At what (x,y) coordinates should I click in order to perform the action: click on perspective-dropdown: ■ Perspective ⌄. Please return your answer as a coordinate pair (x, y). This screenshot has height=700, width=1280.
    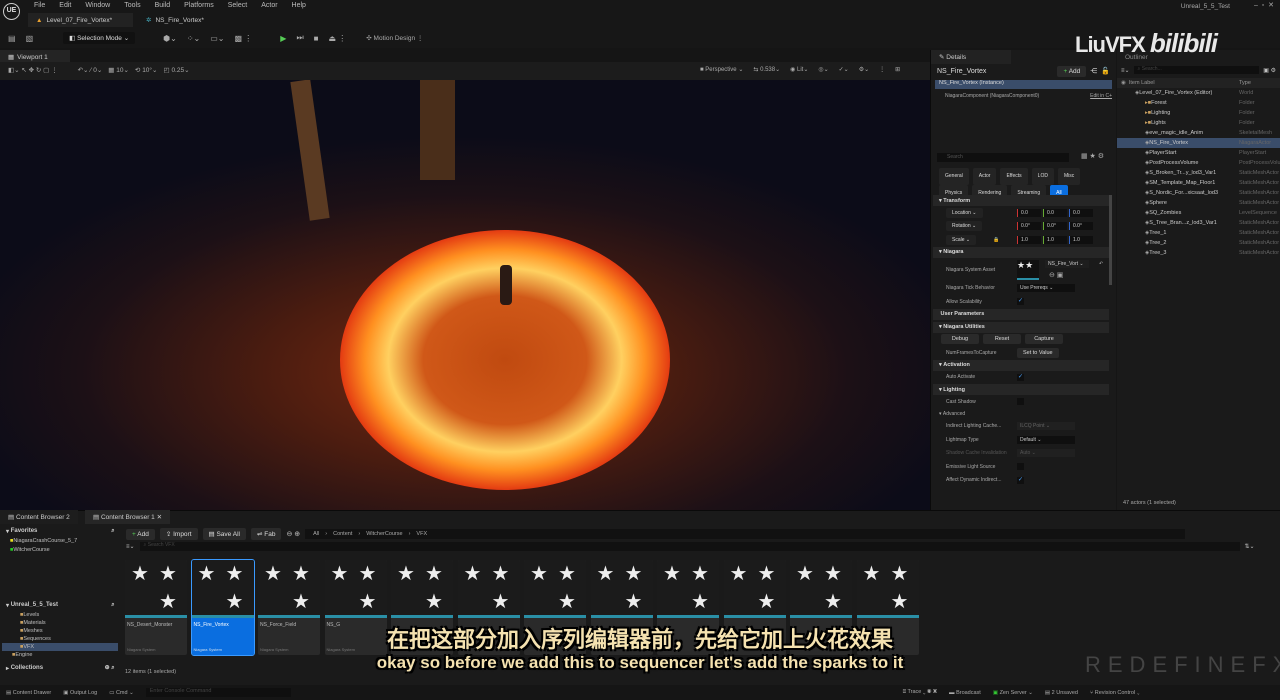
    Looking at the image, I should click on (721, 69).